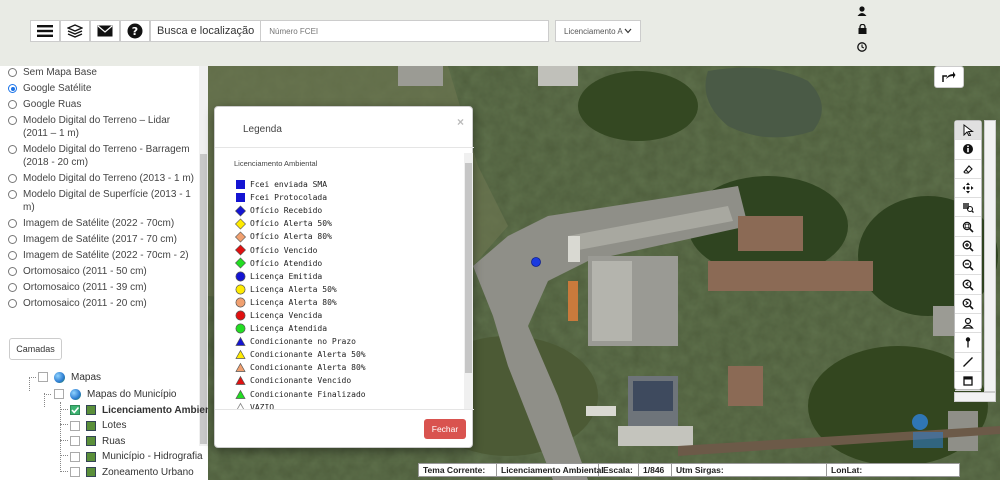  What do you see at coordinates (862, 47) in the screenshot?
I see `clock-button` at bounding box center [862, 47].